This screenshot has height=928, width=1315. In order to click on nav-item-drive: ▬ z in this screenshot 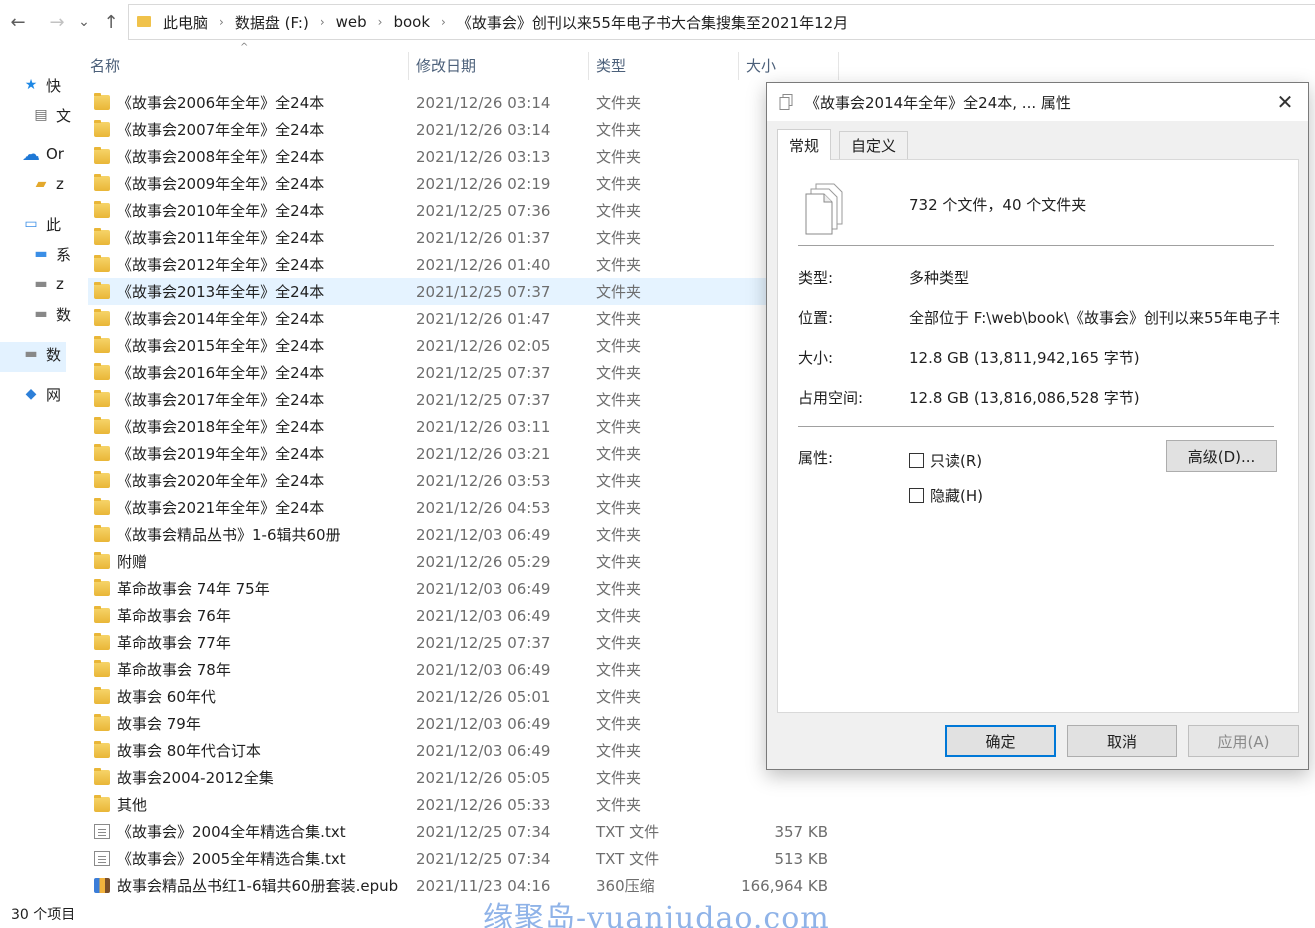, I will do `click(54, 284)`.